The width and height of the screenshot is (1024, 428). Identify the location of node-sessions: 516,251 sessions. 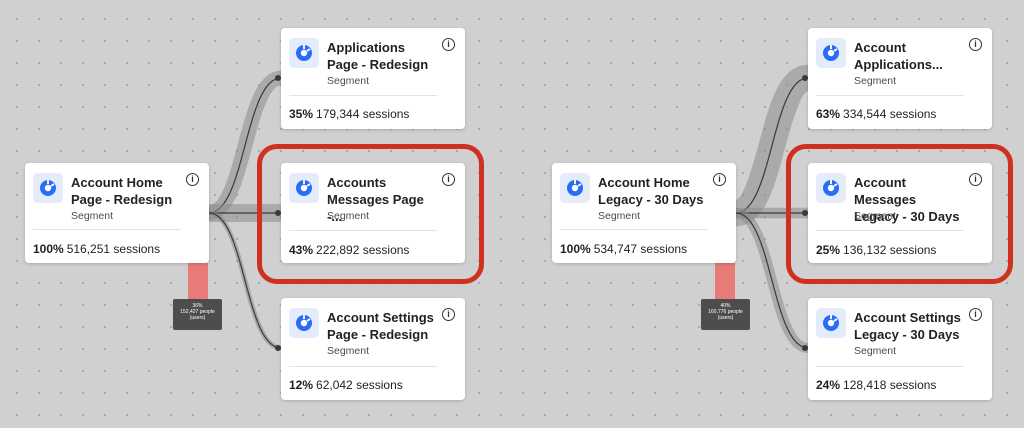
(113, 249).